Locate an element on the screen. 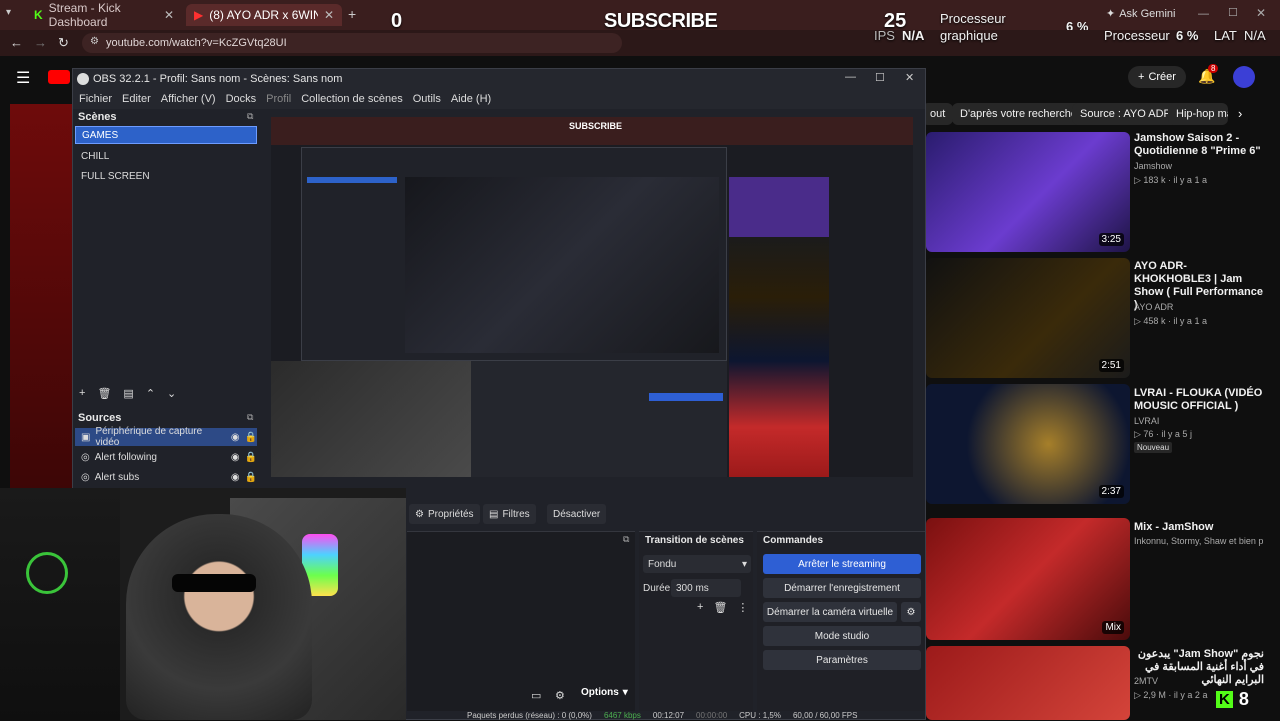  properties-button: ⚙ Propriétés is located at coordinates (444, 514).